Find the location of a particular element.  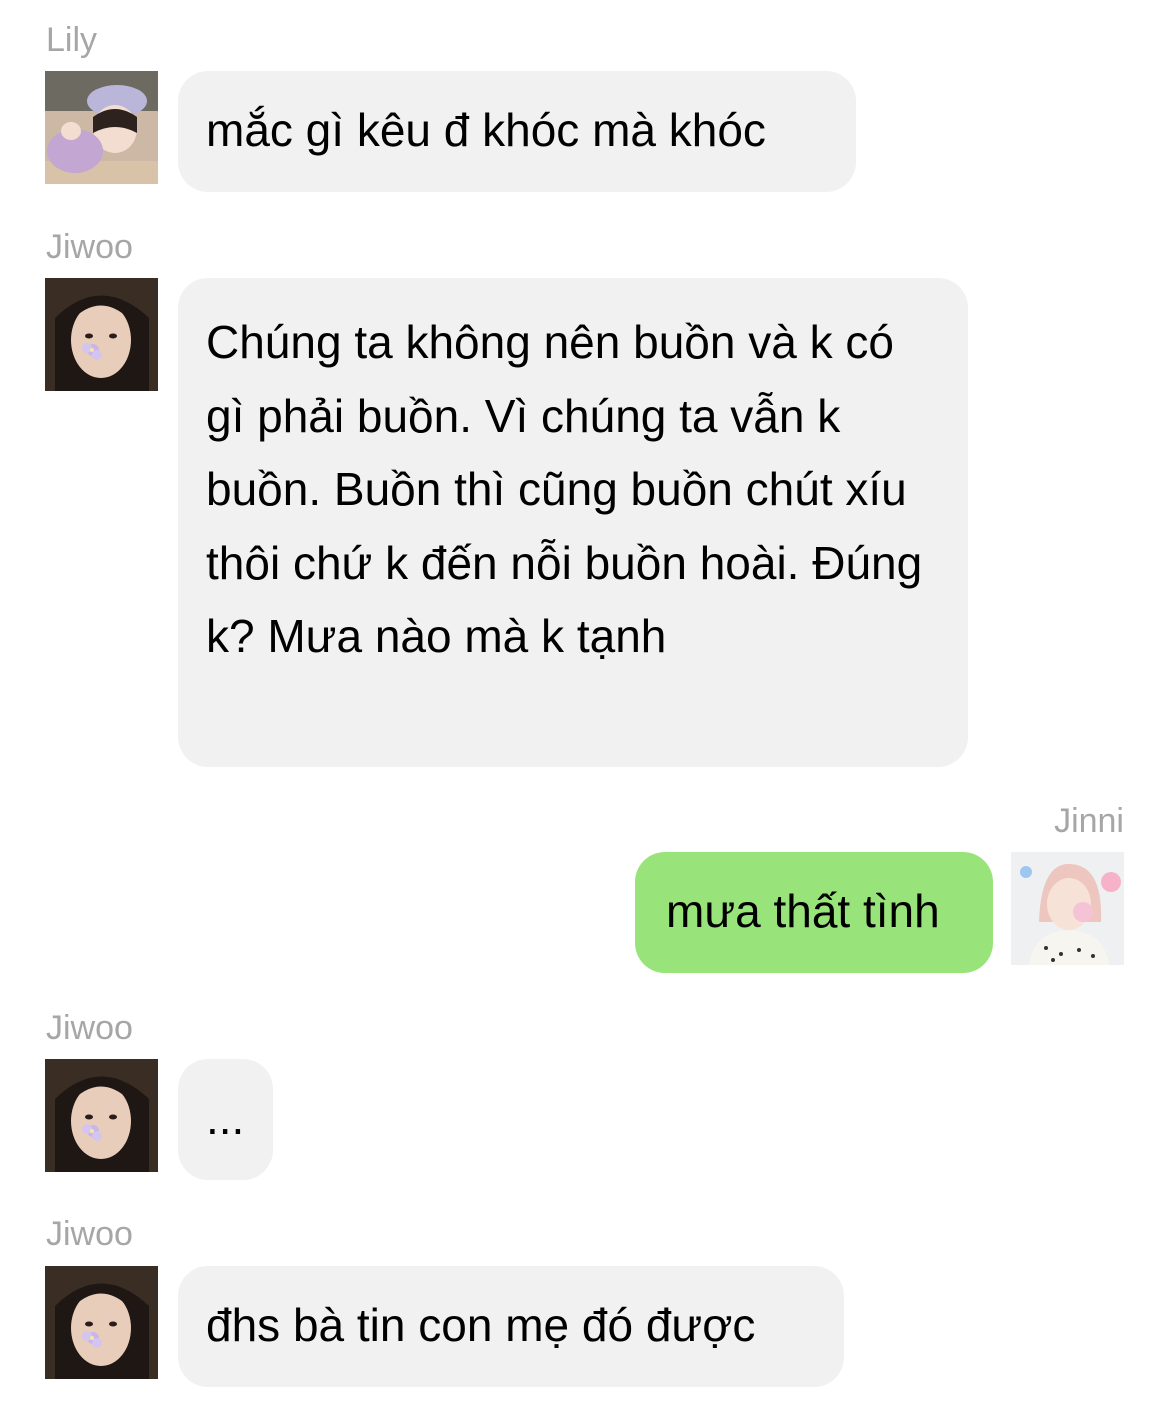

jinni-avatar is located at coordinates (1067, 908).